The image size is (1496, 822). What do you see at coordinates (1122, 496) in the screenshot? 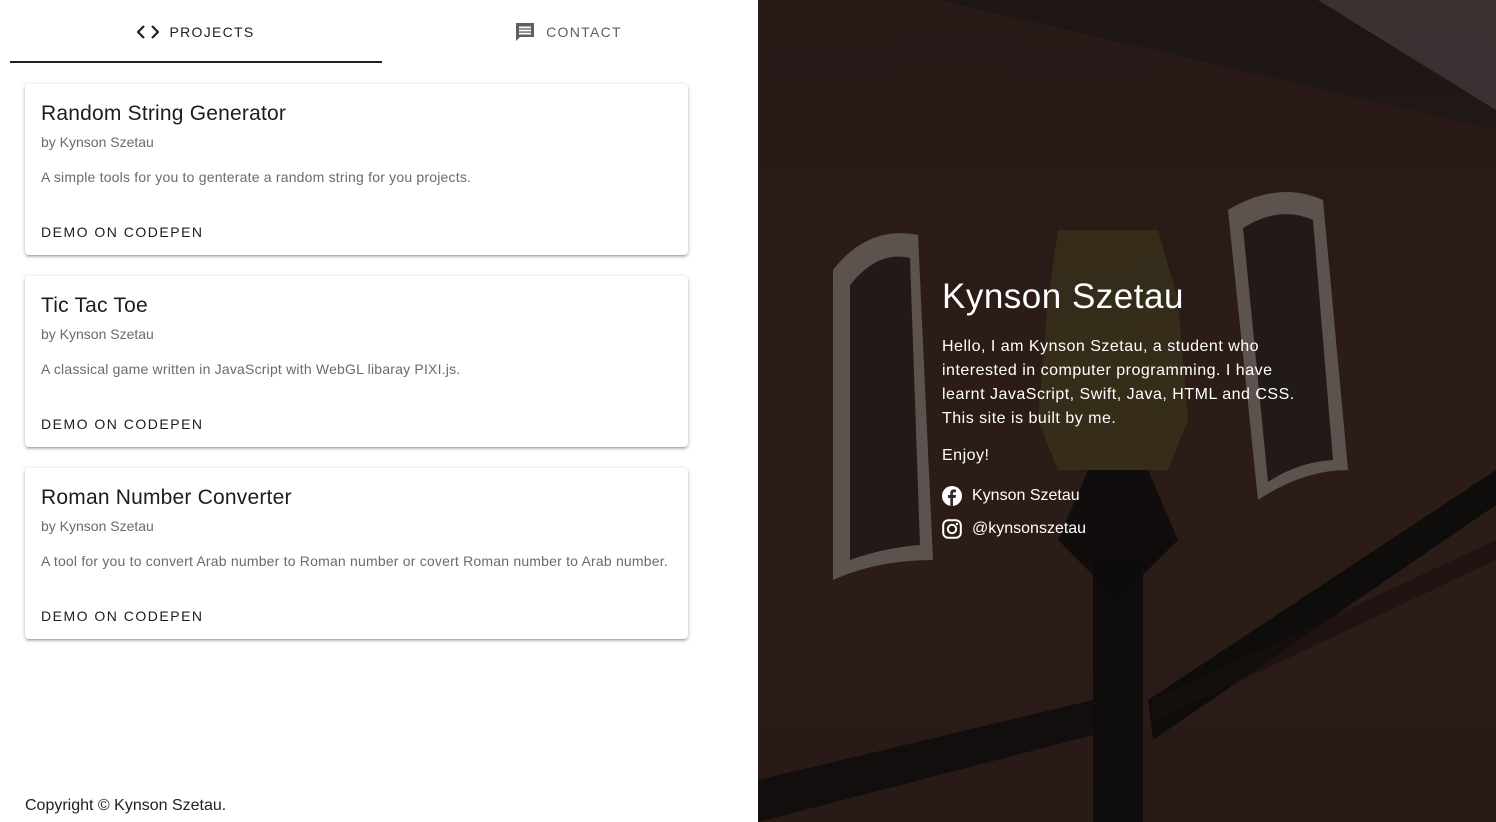
I see `facebook-link: Kynson Szetau` at bounding box center [1122, 496].